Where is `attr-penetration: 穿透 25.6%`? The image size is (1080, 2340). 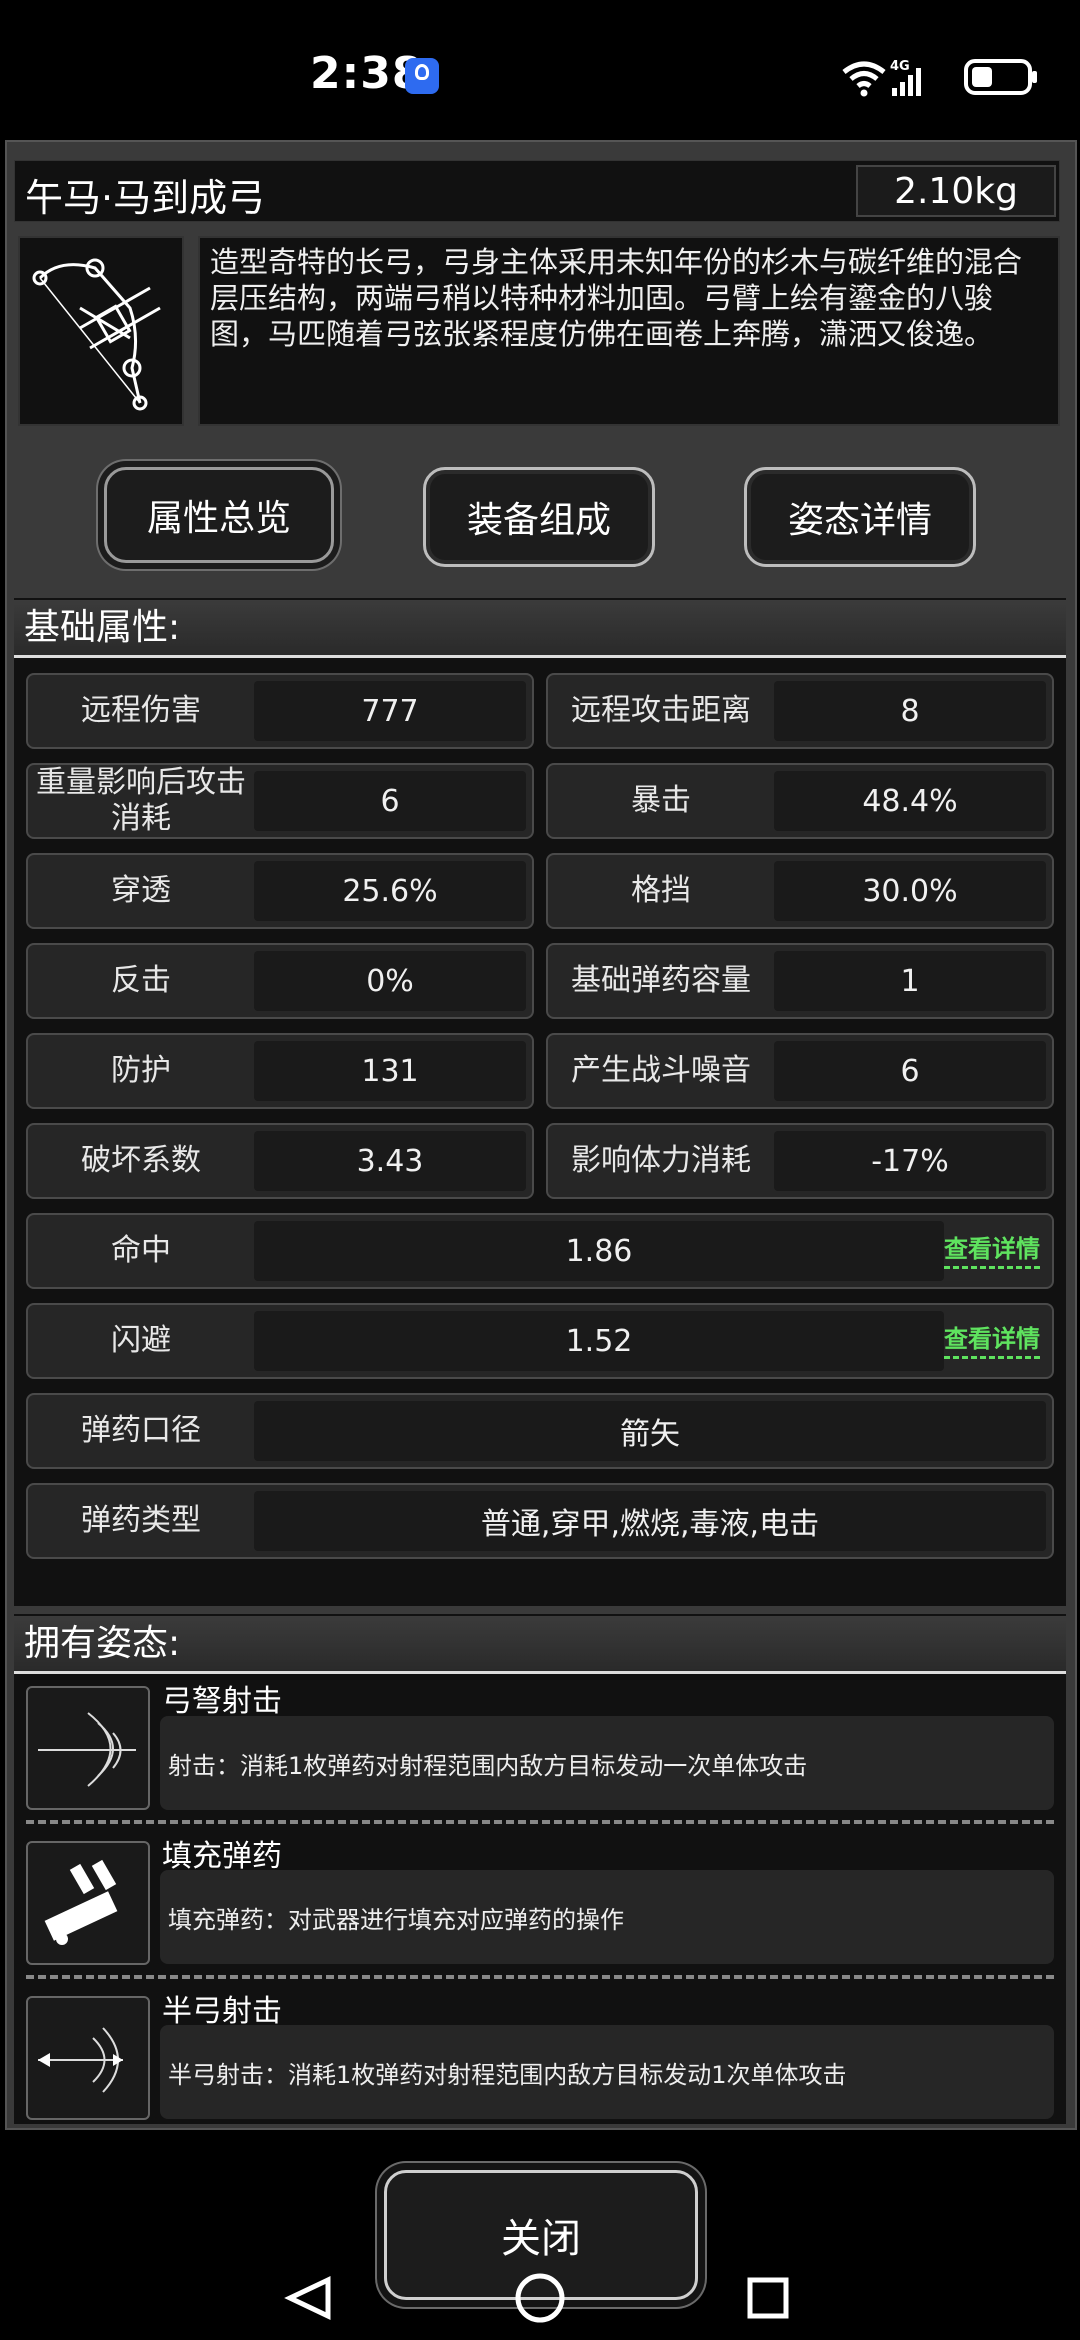 attr-penetration: 穿透 25.6% is located at coordinates (280, 891).